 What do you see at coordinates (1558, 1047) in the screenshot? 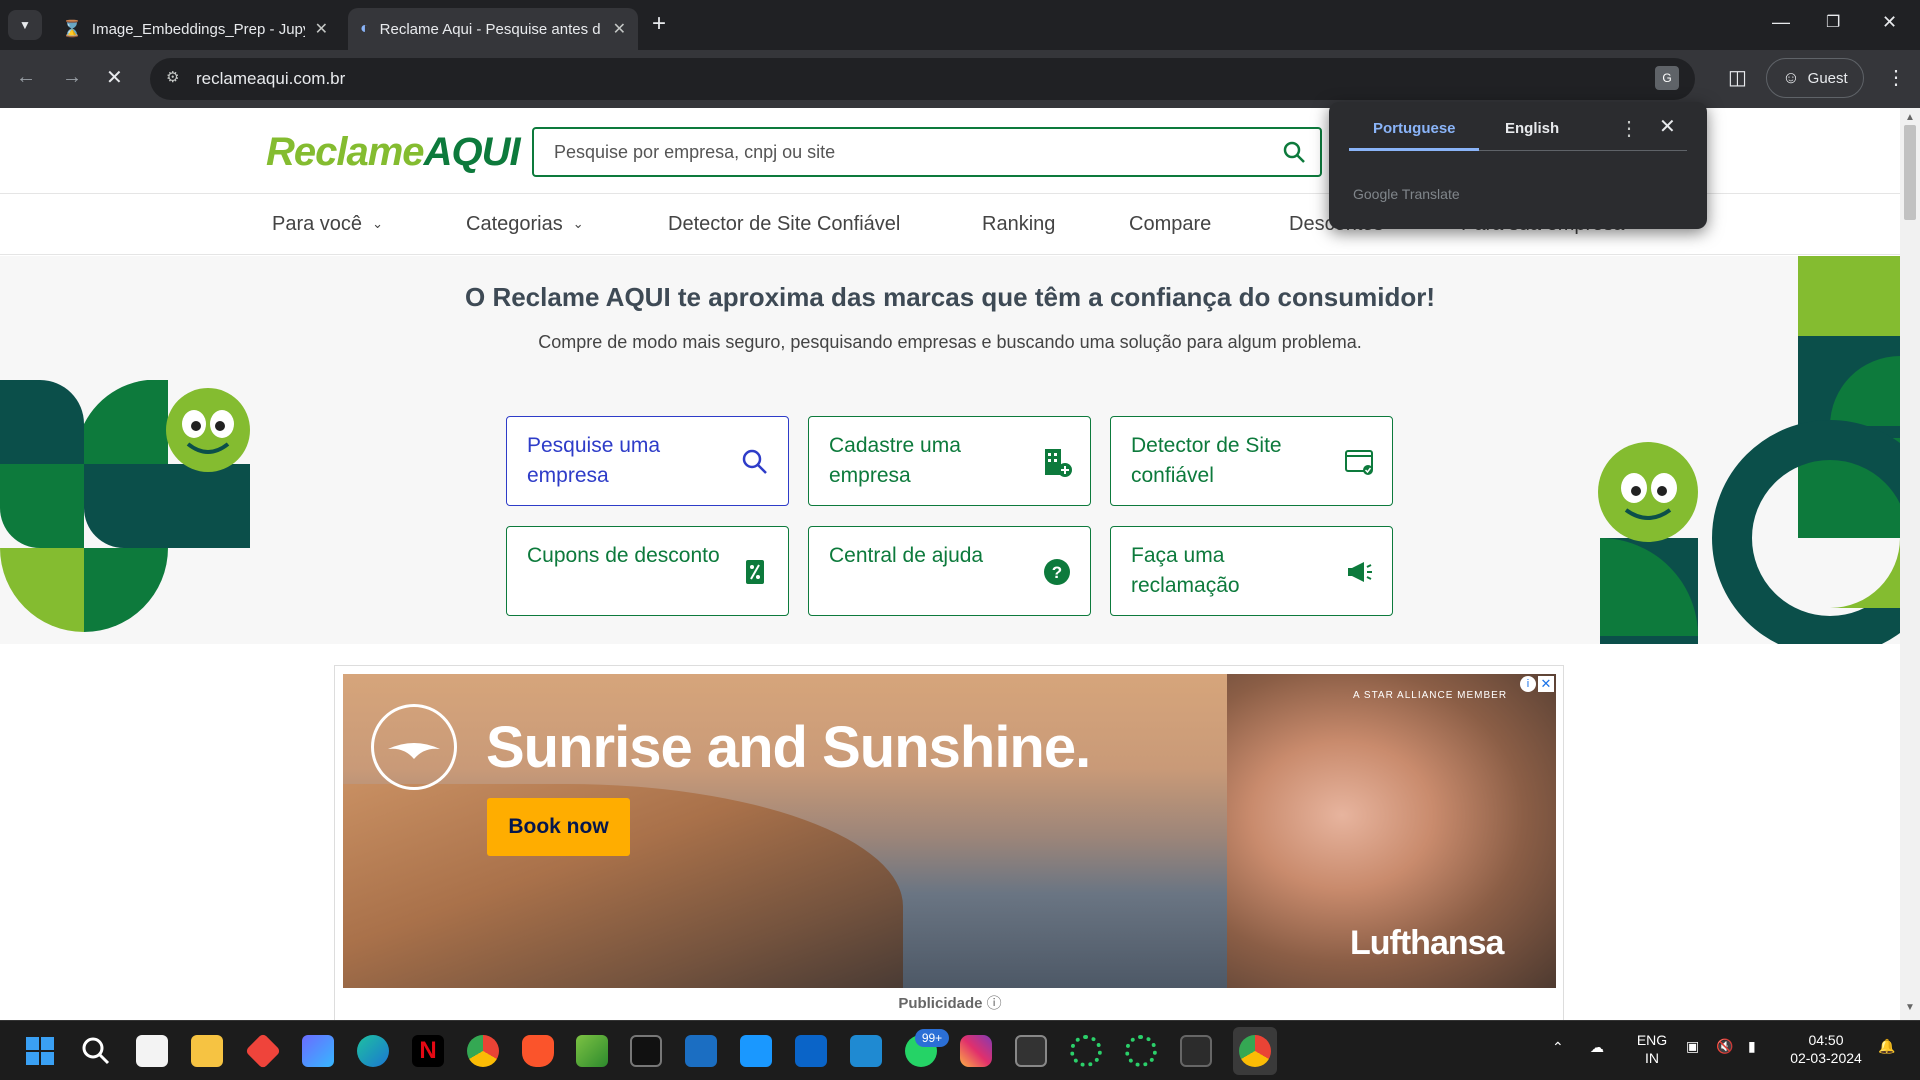
I see `tray-chevron-icon: ⌃` at bounding box center [1558, 1047].